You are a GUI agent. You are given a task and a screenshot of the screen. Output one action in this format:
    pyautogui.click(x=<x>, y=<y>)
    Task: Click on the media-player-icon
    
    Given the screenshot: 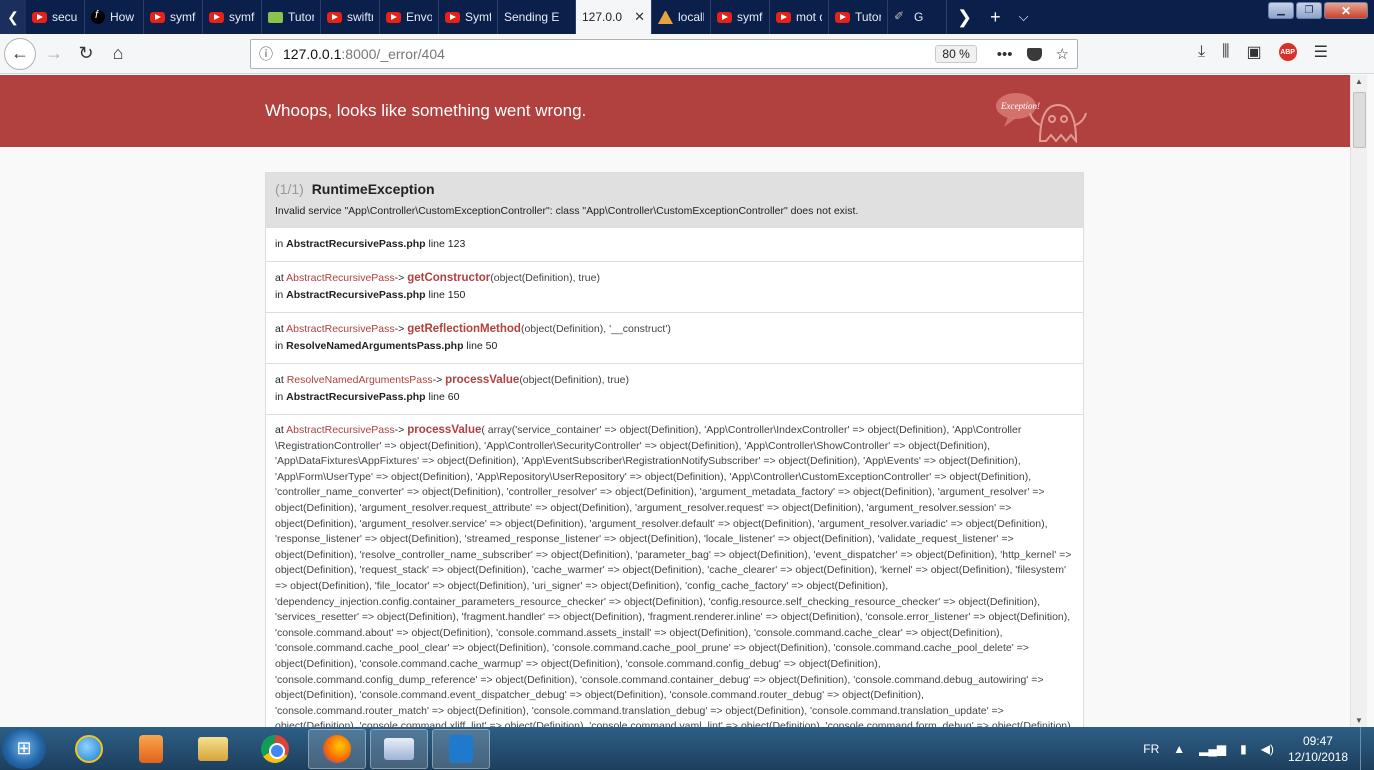 What is the action you would take?
    pyautogui.click(x=151, y=748)
    